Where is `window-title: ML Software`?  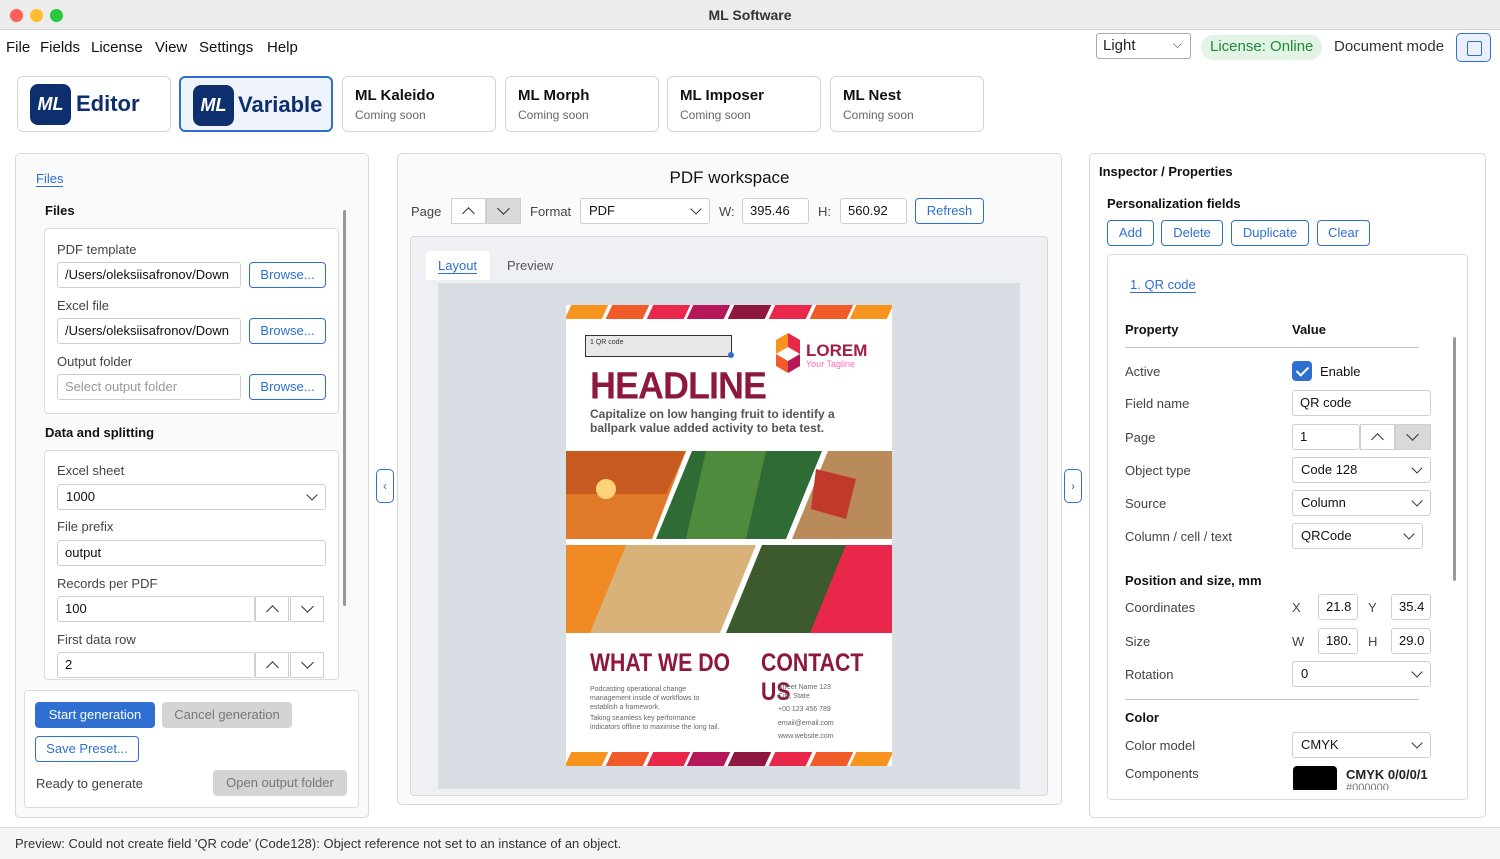 window-title: ML Software is located at coordinates (750, 15).